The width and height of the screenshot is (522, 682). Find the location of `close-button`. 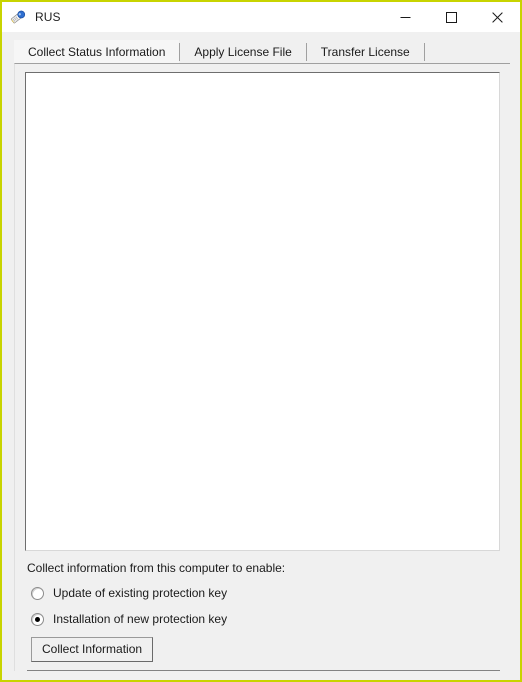

close-button is located at coordinates (497, 17).